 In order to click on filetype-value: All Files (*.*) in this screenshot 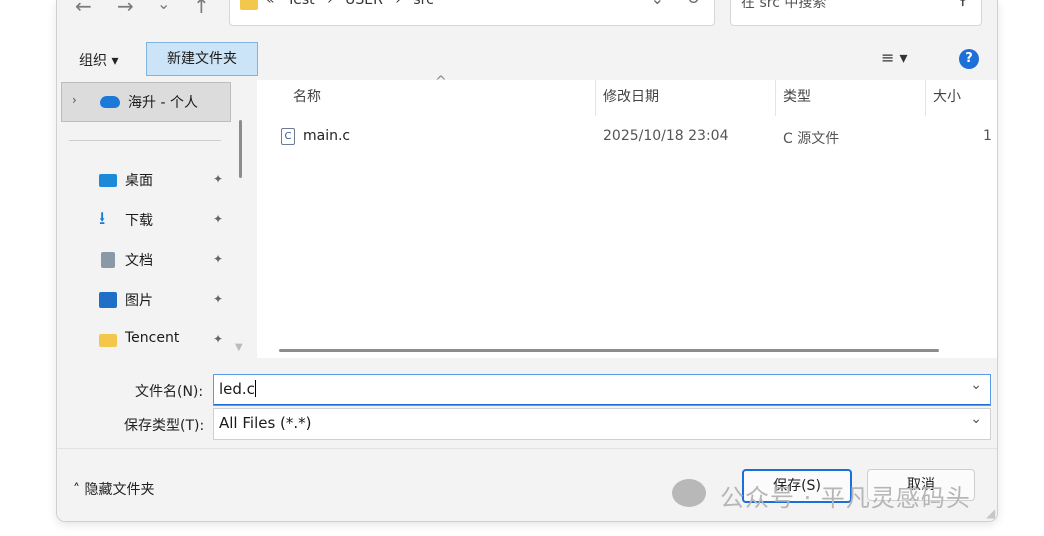, I will do `click(265, 423)`.